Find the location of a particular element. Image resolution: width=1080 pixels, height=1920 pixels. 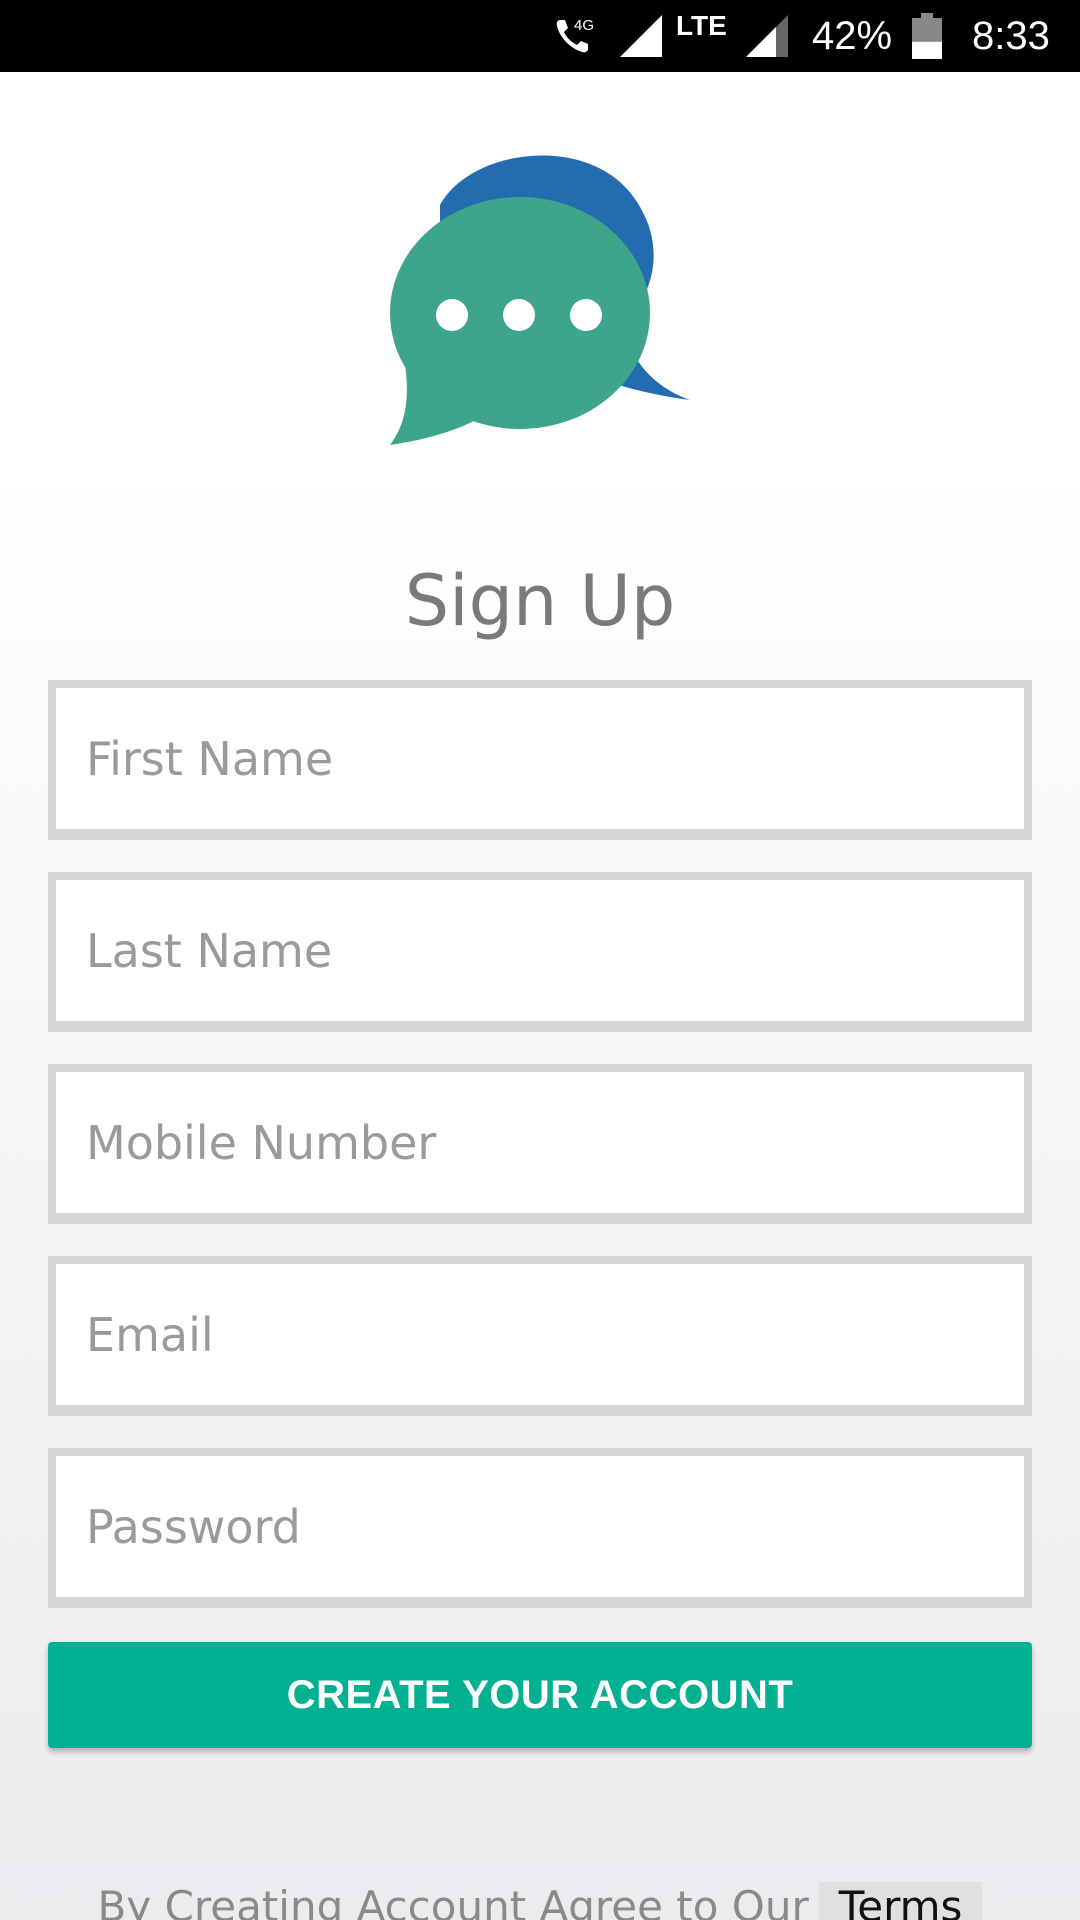

clock: 8:33 is located at coordinates (1011, 35).